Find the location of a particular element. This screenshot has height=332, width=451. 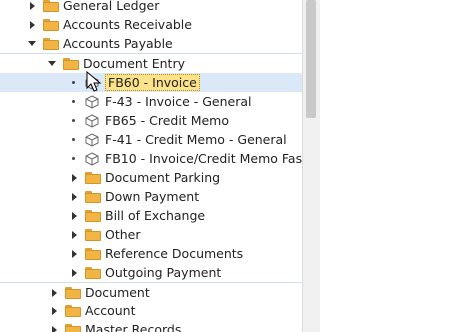

tree-node-label: Document is located at coordinates (117, 292).